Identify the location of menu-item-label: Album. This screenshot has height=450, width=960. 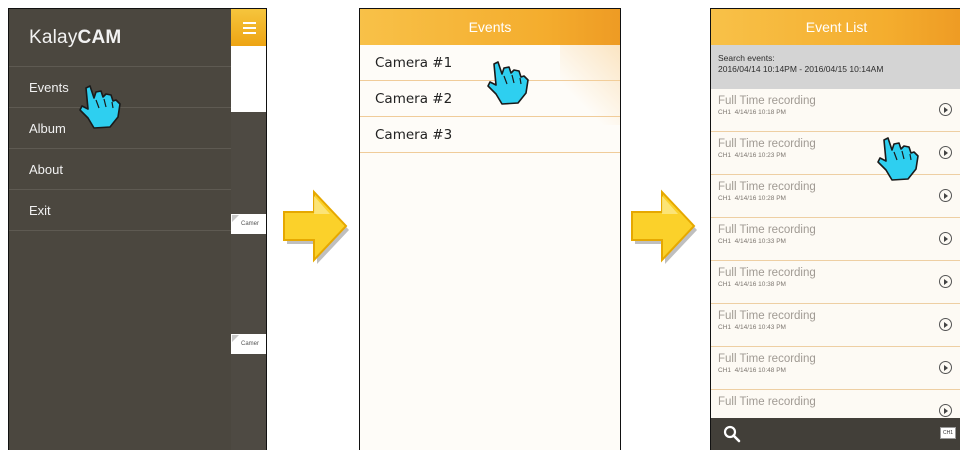
(47, 128).